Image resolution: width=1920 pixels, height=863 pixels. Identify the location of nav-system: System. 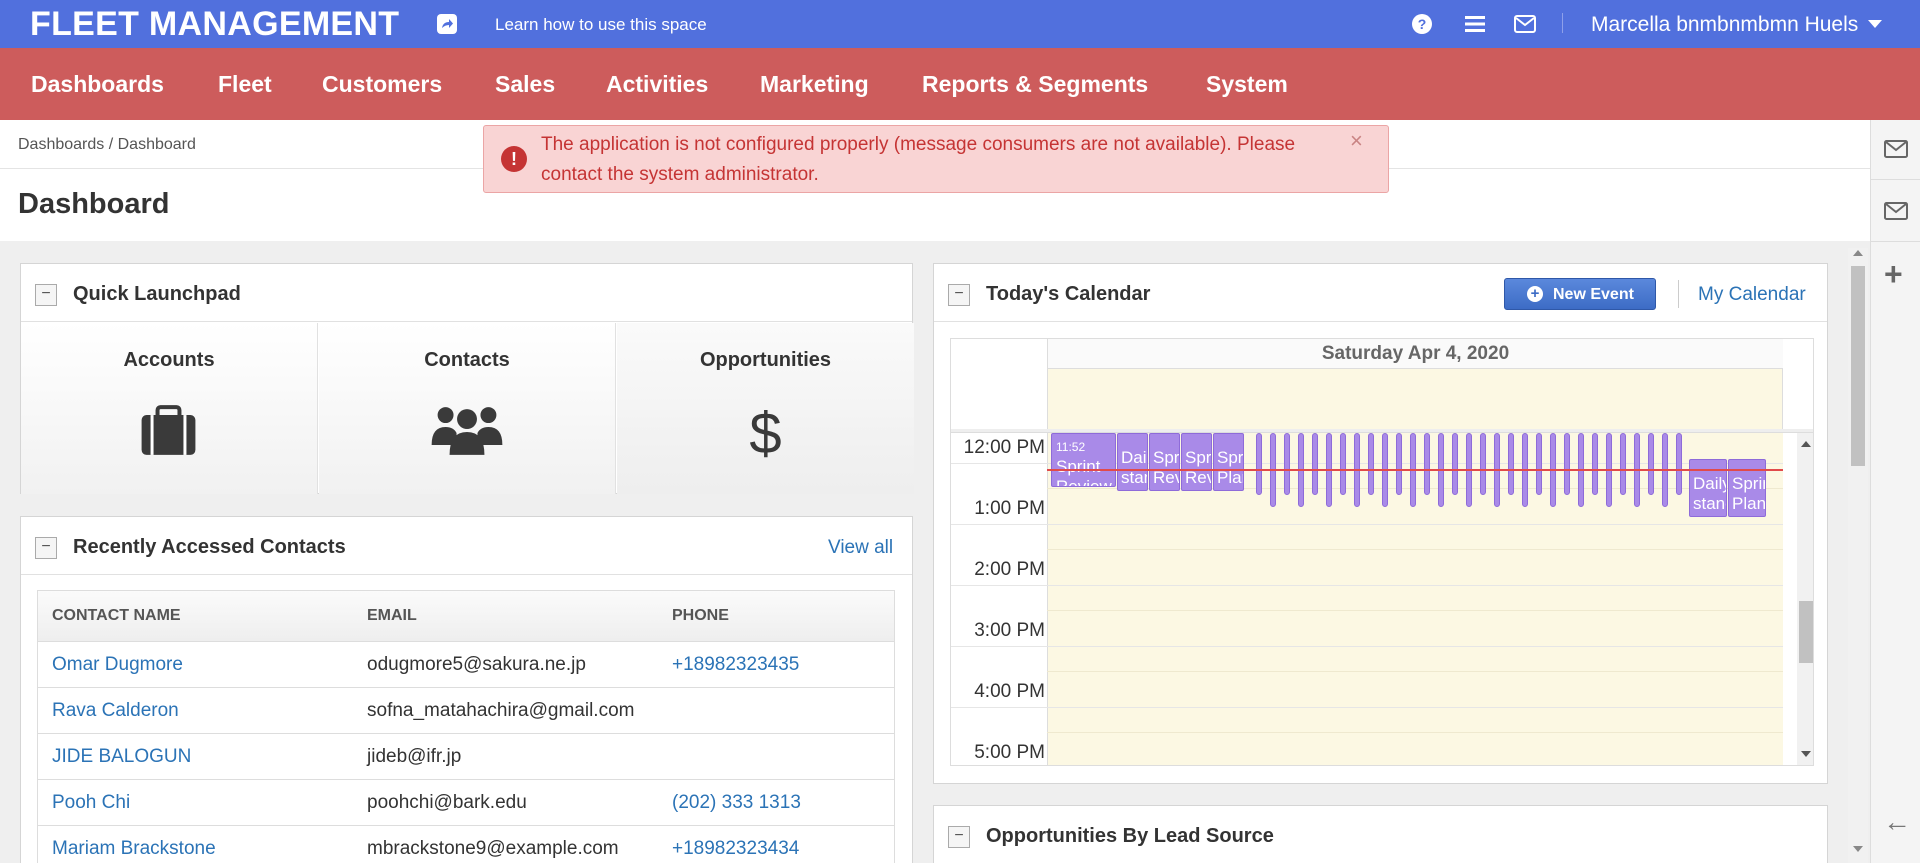
(1247, 84).